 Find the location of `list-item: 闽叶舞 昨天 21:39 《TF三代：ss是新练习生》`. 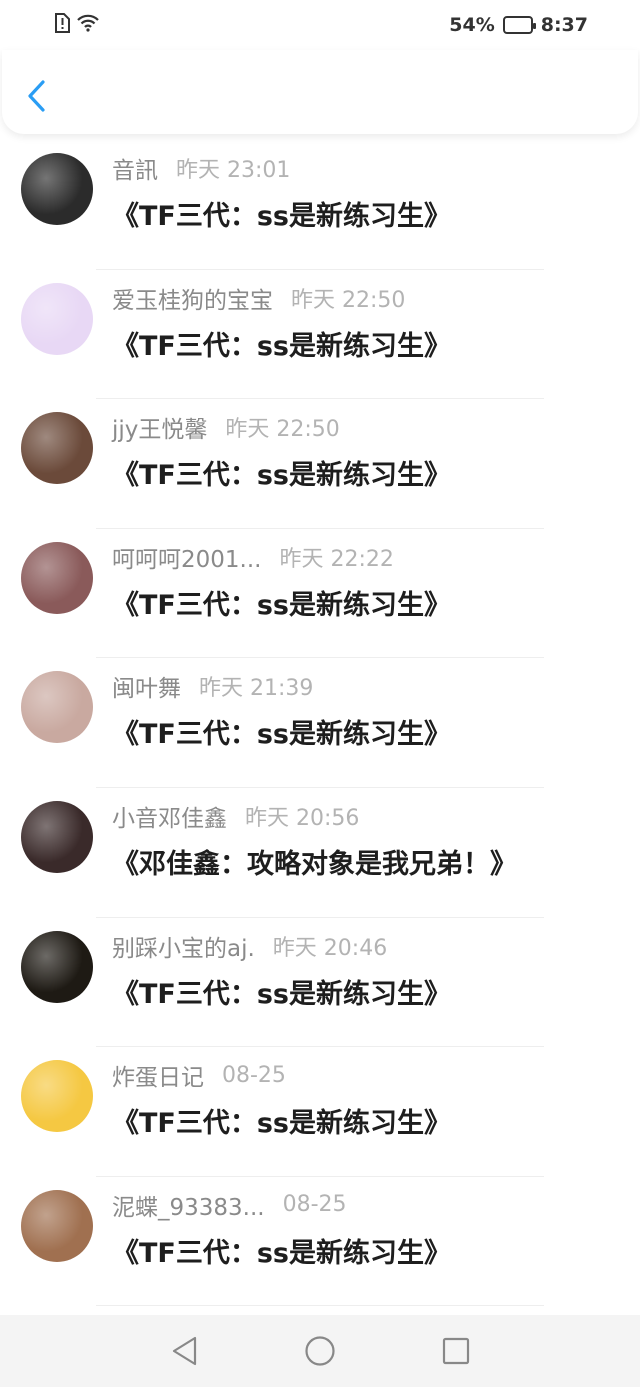

list-item: 闽叶舞 昨天 21:39 《TF三代：ss是新练习生》 is located at coordinates (320, 723).